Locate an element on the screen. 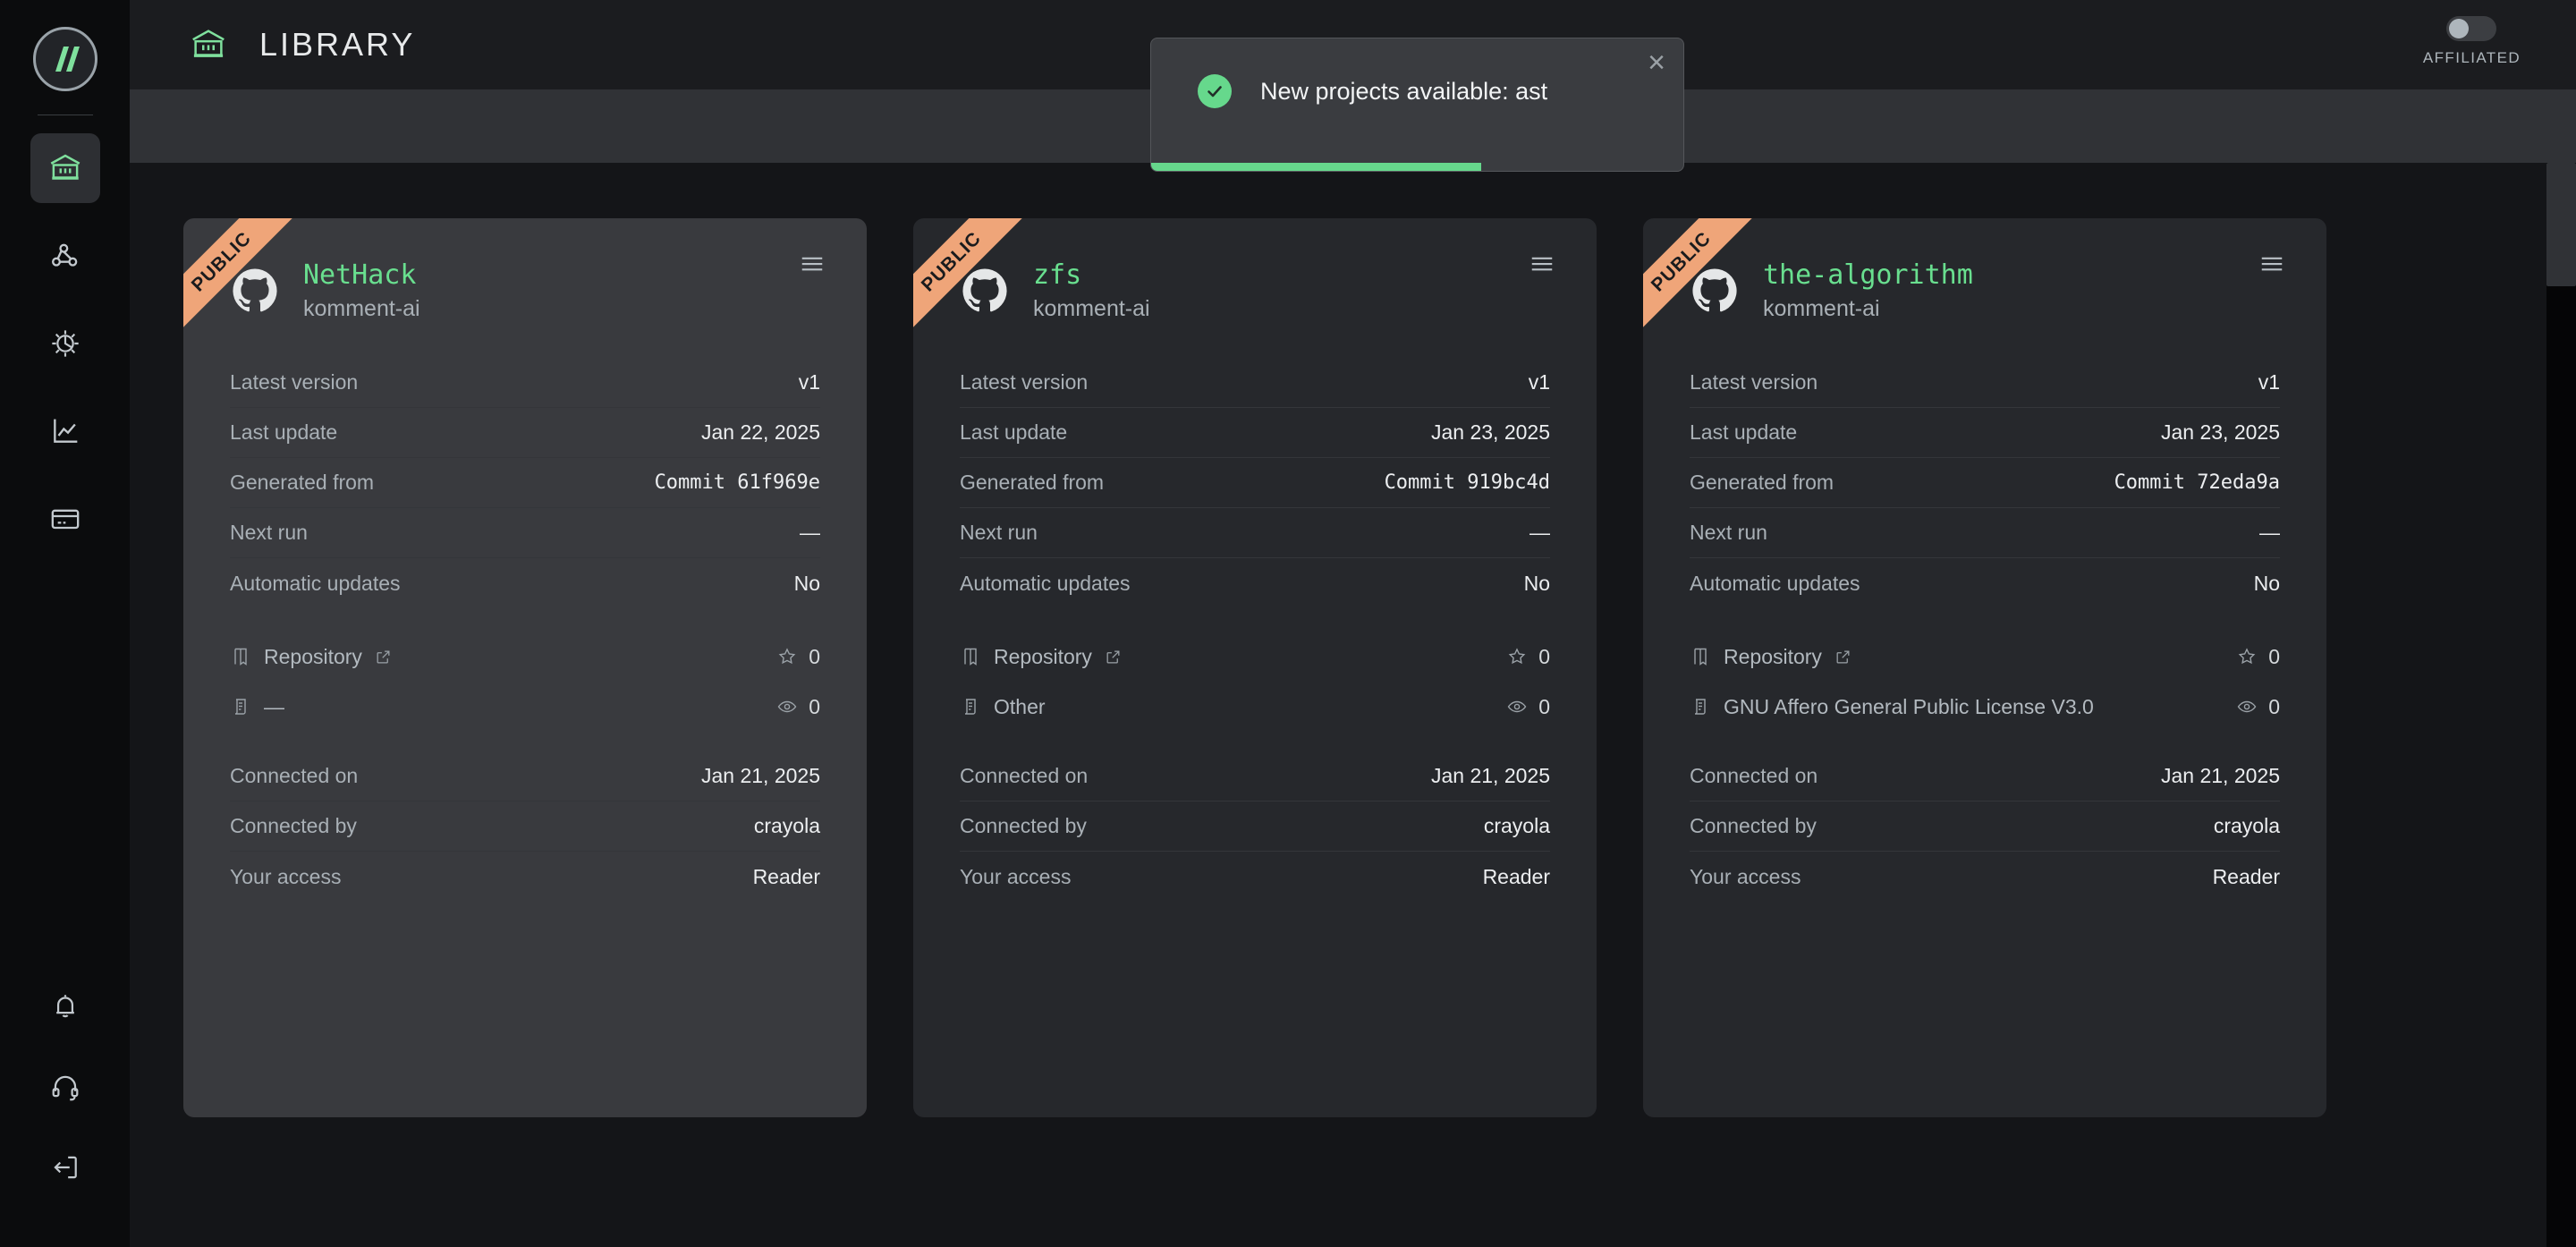 This screenshot has width=2576, height=1247. license-row: — 0 is located at coordinates (525, 707).